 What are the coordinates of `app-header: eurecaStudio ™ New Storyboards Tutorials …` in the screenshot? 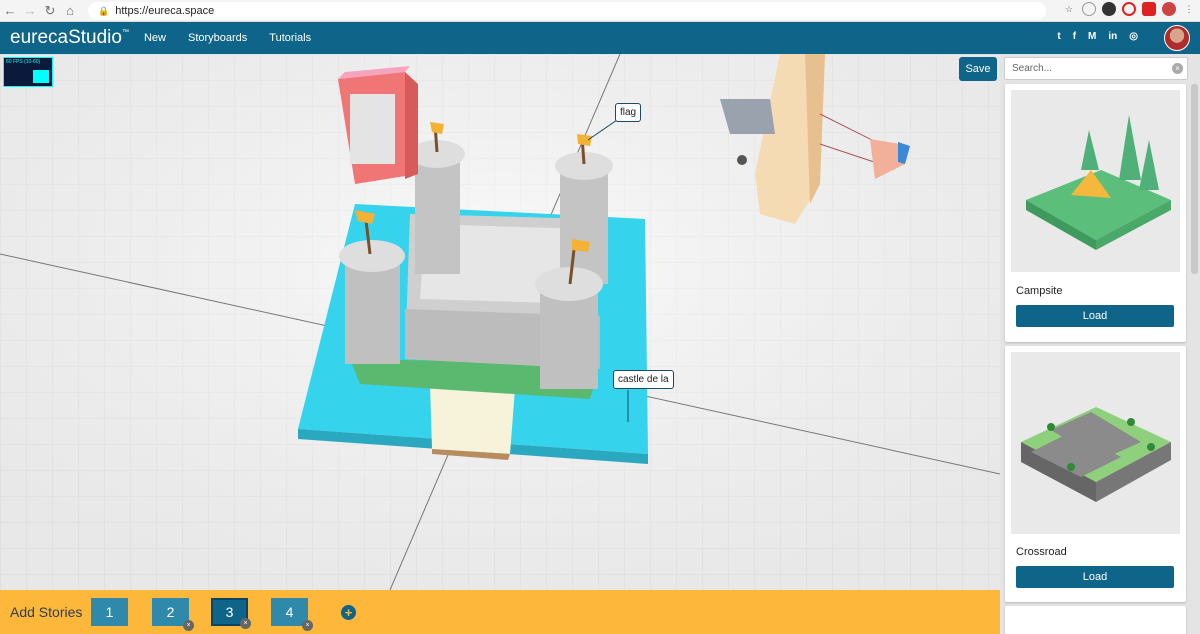 It's located at (600, 38).